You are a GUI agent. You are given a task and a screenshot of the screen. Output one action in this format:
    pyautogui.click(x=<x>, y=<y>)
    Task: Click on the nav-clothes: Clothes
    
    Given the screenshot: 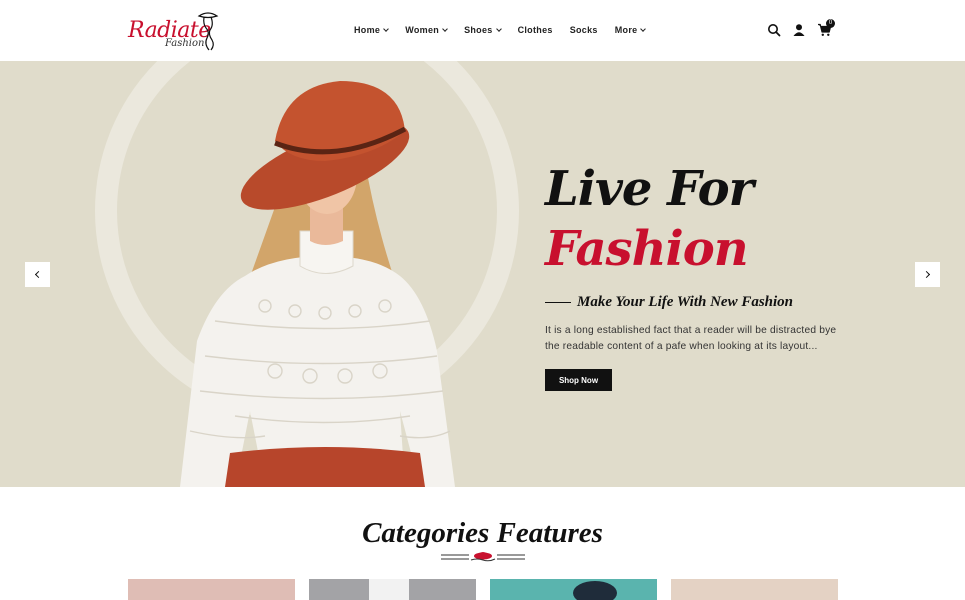 What is the action you would take?
    pyautogui.click(x=535, y=30)
    